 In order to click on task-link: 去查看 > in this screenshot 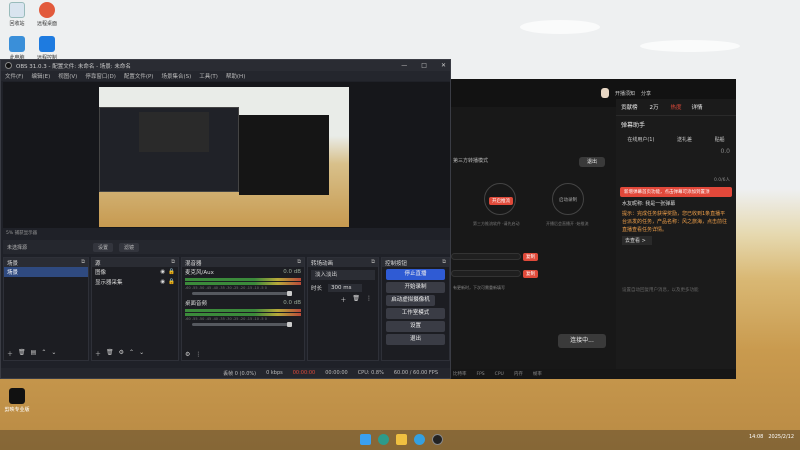, I will do `click(637, 240)`.